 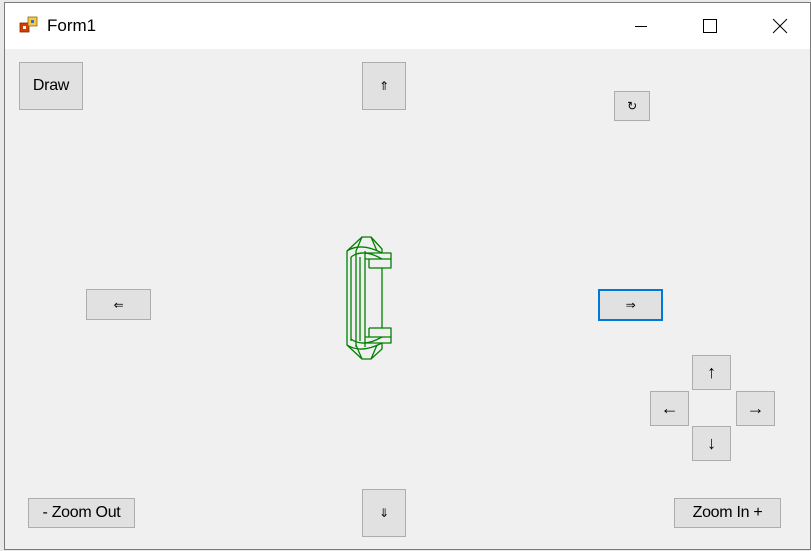 What do you see at coordinates (28, 24) in the screenshot?
I see `form-app-icon` at bounding box center [28, 24].